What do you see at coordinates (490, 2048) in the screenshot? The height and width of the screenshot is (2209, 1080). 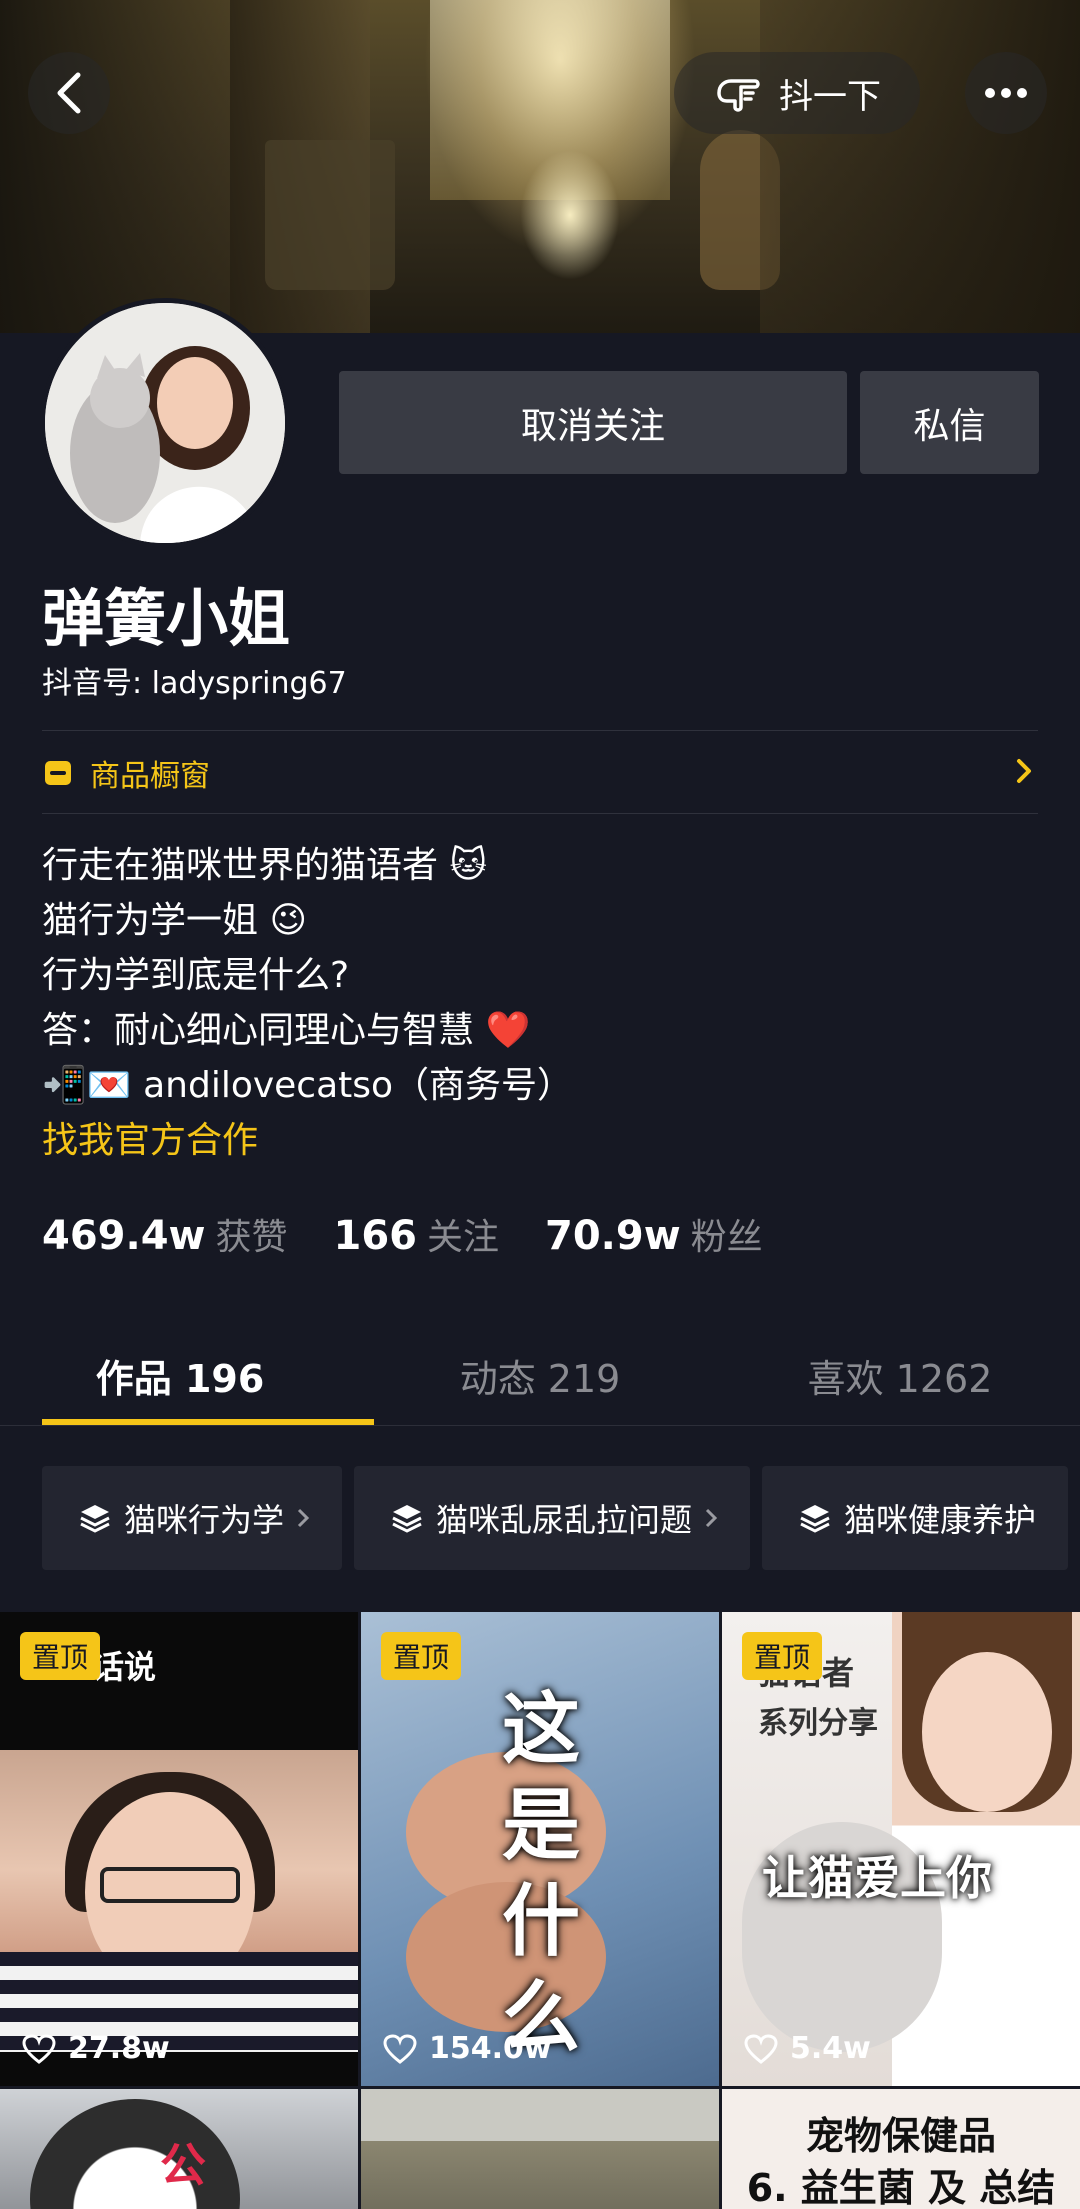 I see `likes-count-text: 154.0w` at bounding box center [490, 2048].